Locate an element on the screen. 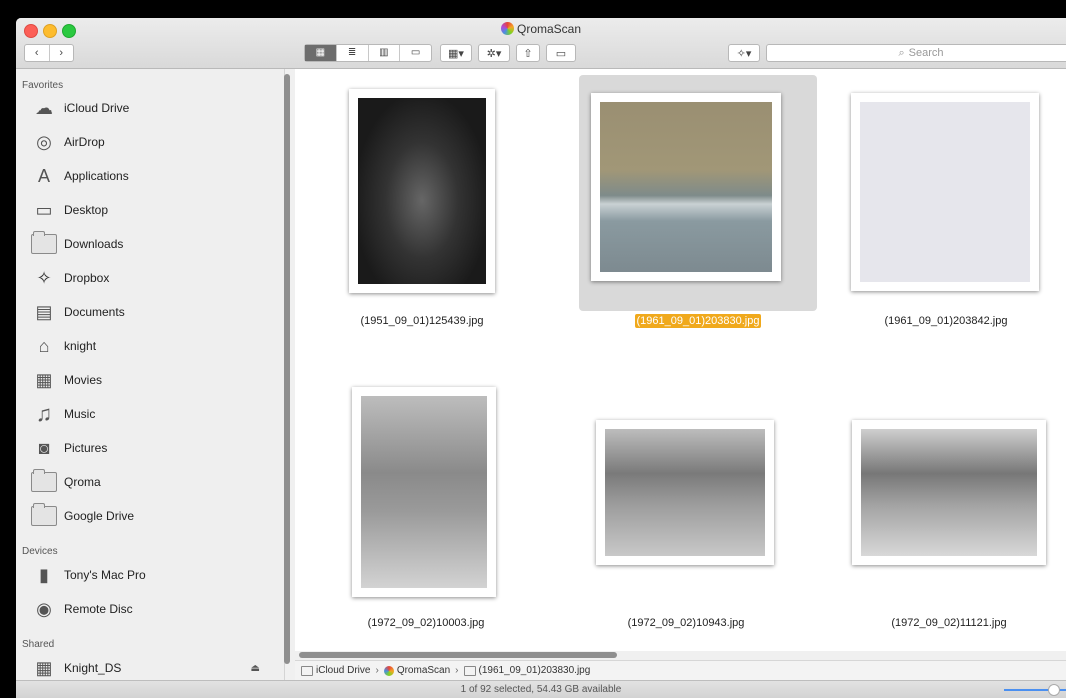  sidebar-item-label: Qroma is located at coordinates (82, 482).